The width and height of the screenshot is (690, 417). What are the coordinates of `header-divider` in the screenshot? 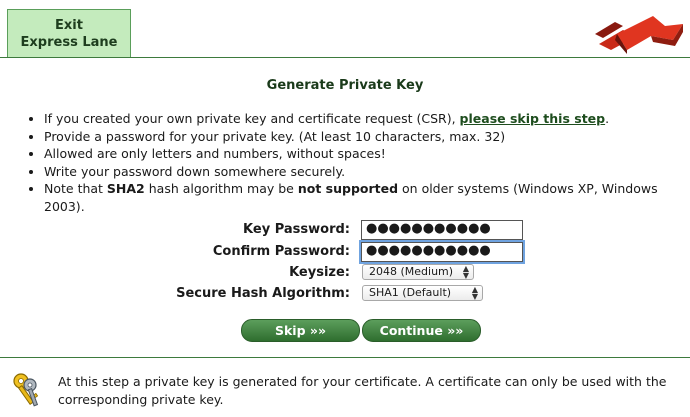 It's located at (345, 57).